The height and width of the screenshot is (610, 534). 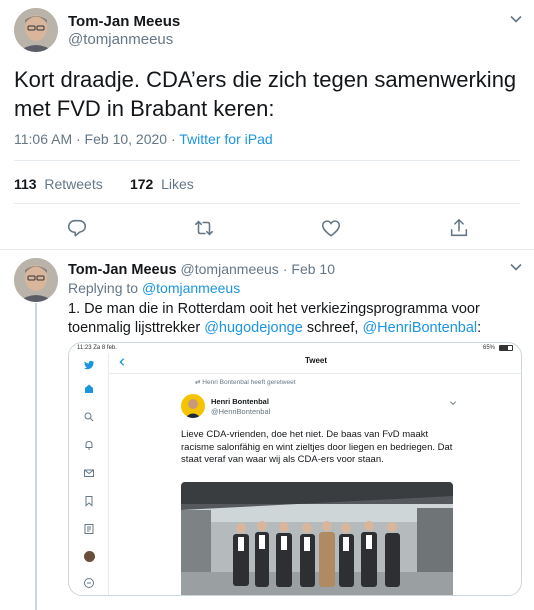 I want to click on mention-henribontenbal: @HenriBontenbal, so click(x=419, y=328).